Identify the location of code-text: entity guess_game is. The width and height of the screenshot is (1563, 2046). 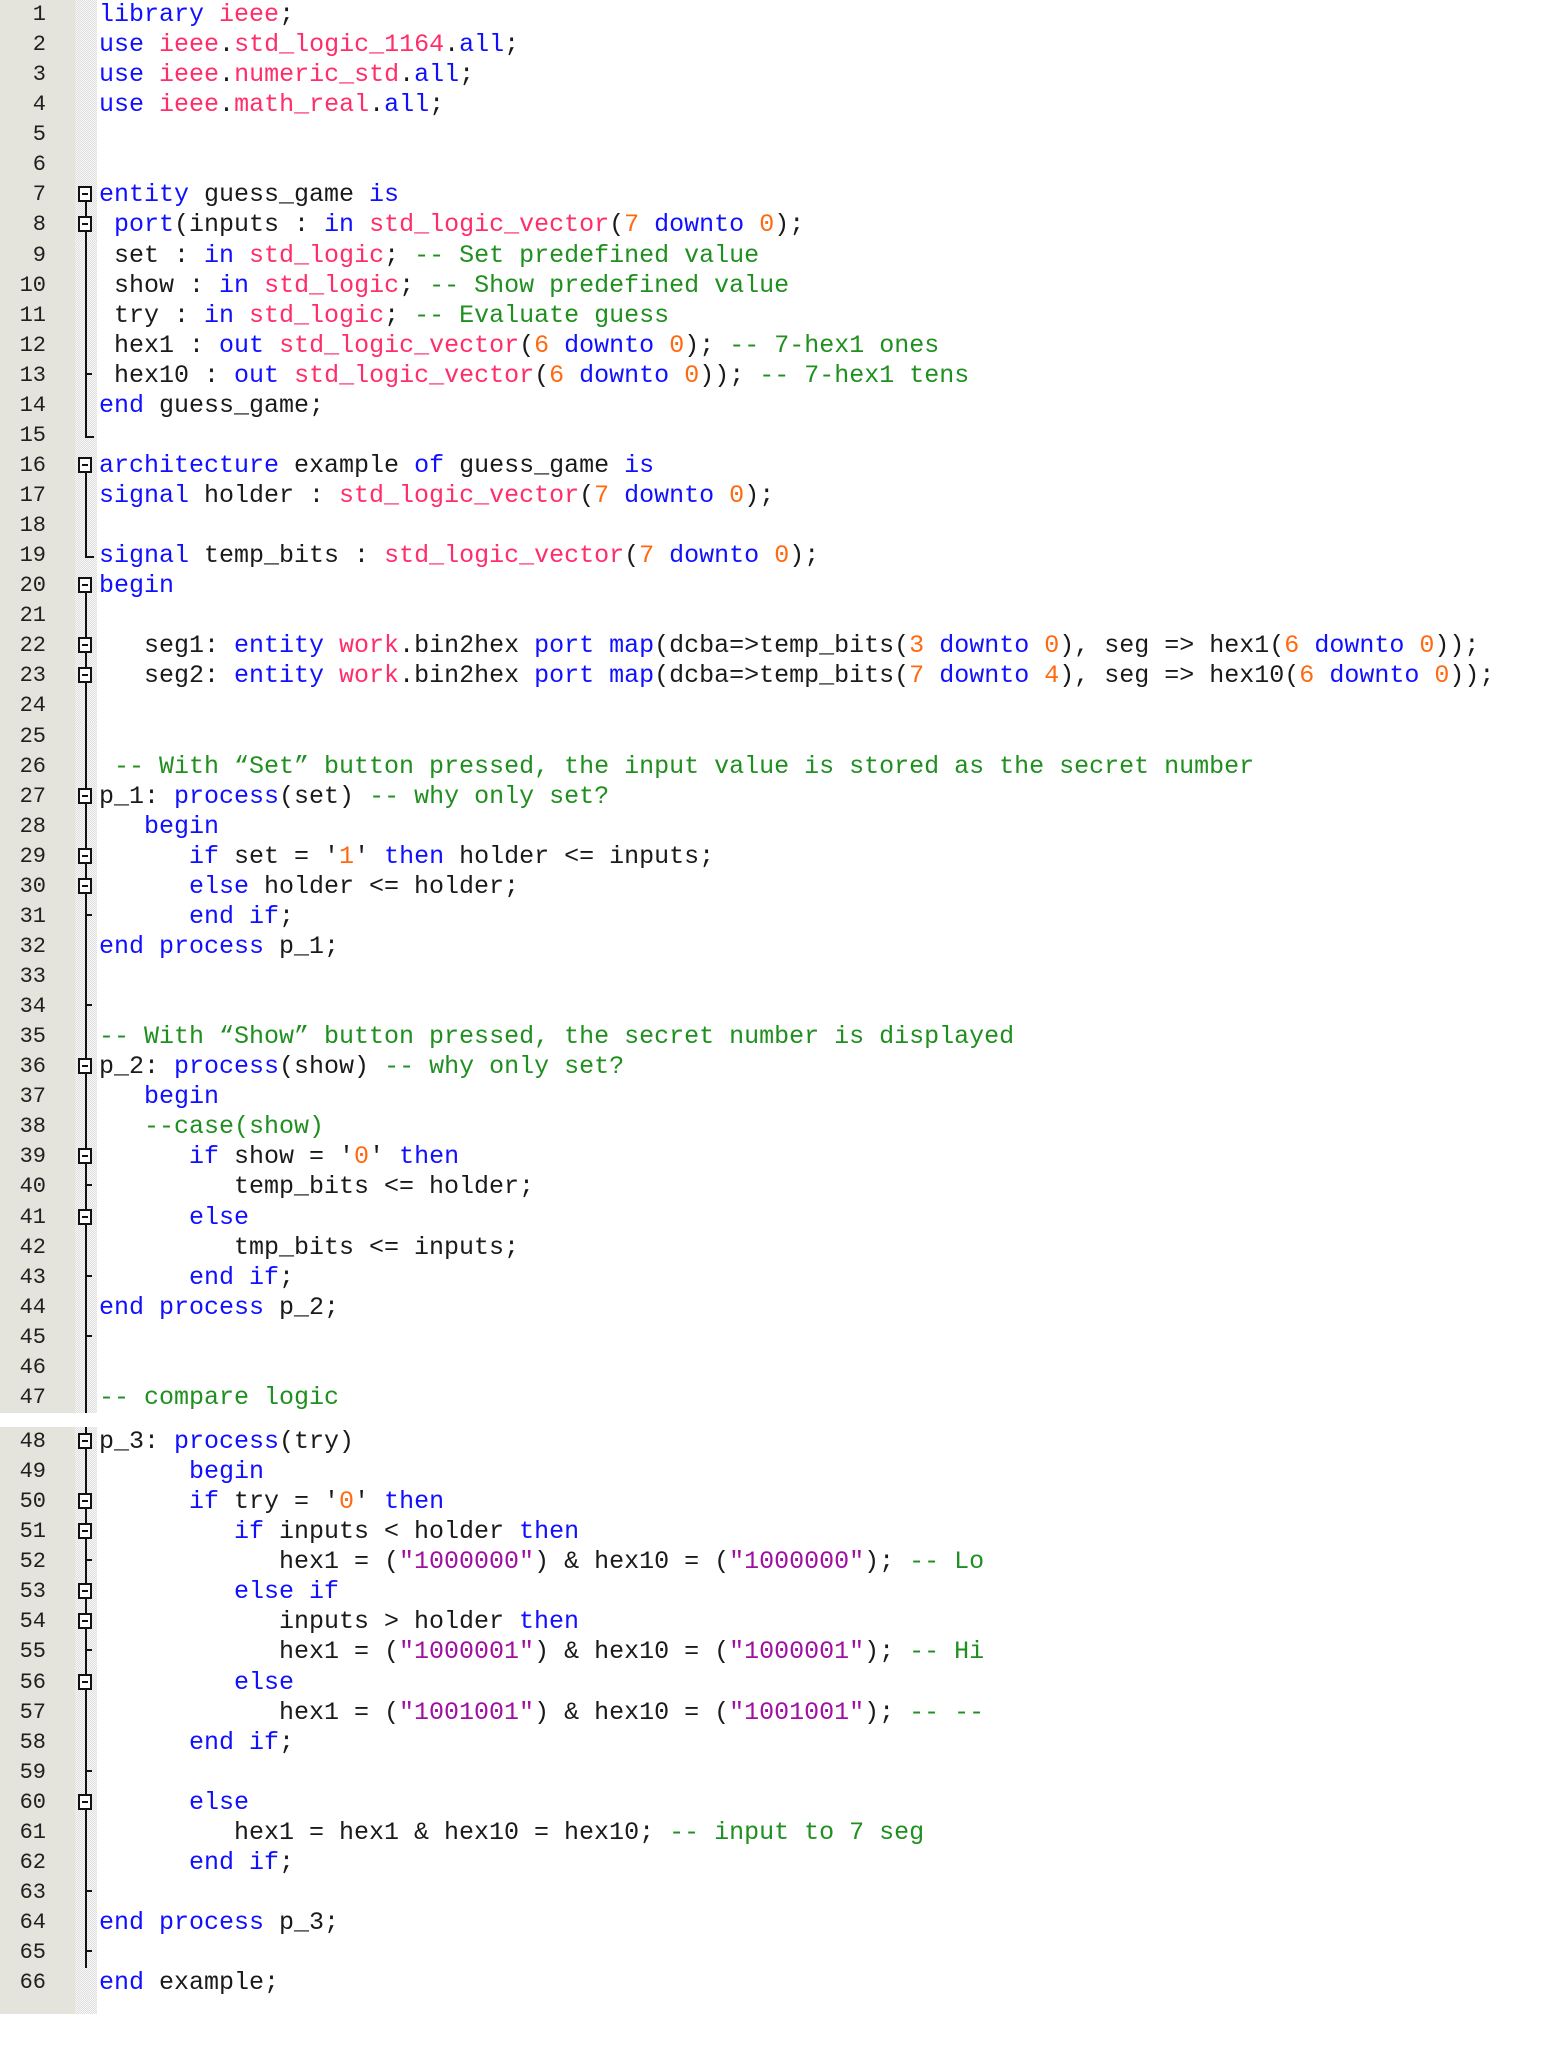
(249, 195).